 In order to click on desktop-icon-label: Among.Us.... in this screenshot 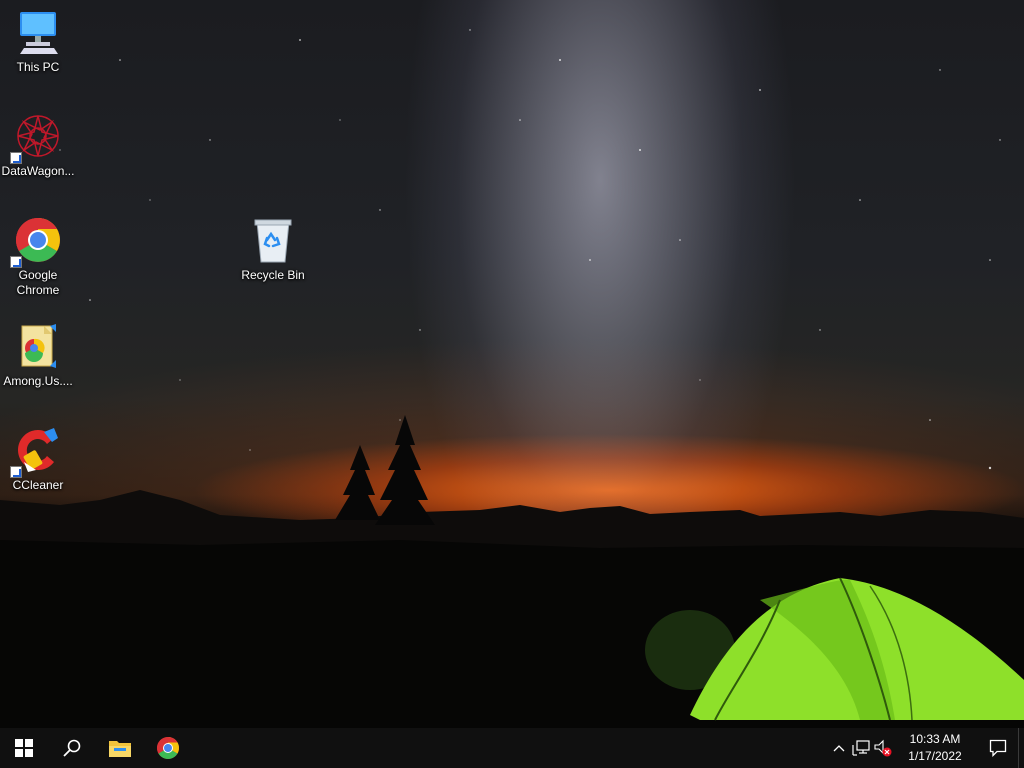, I will do `click(38, 381)`.